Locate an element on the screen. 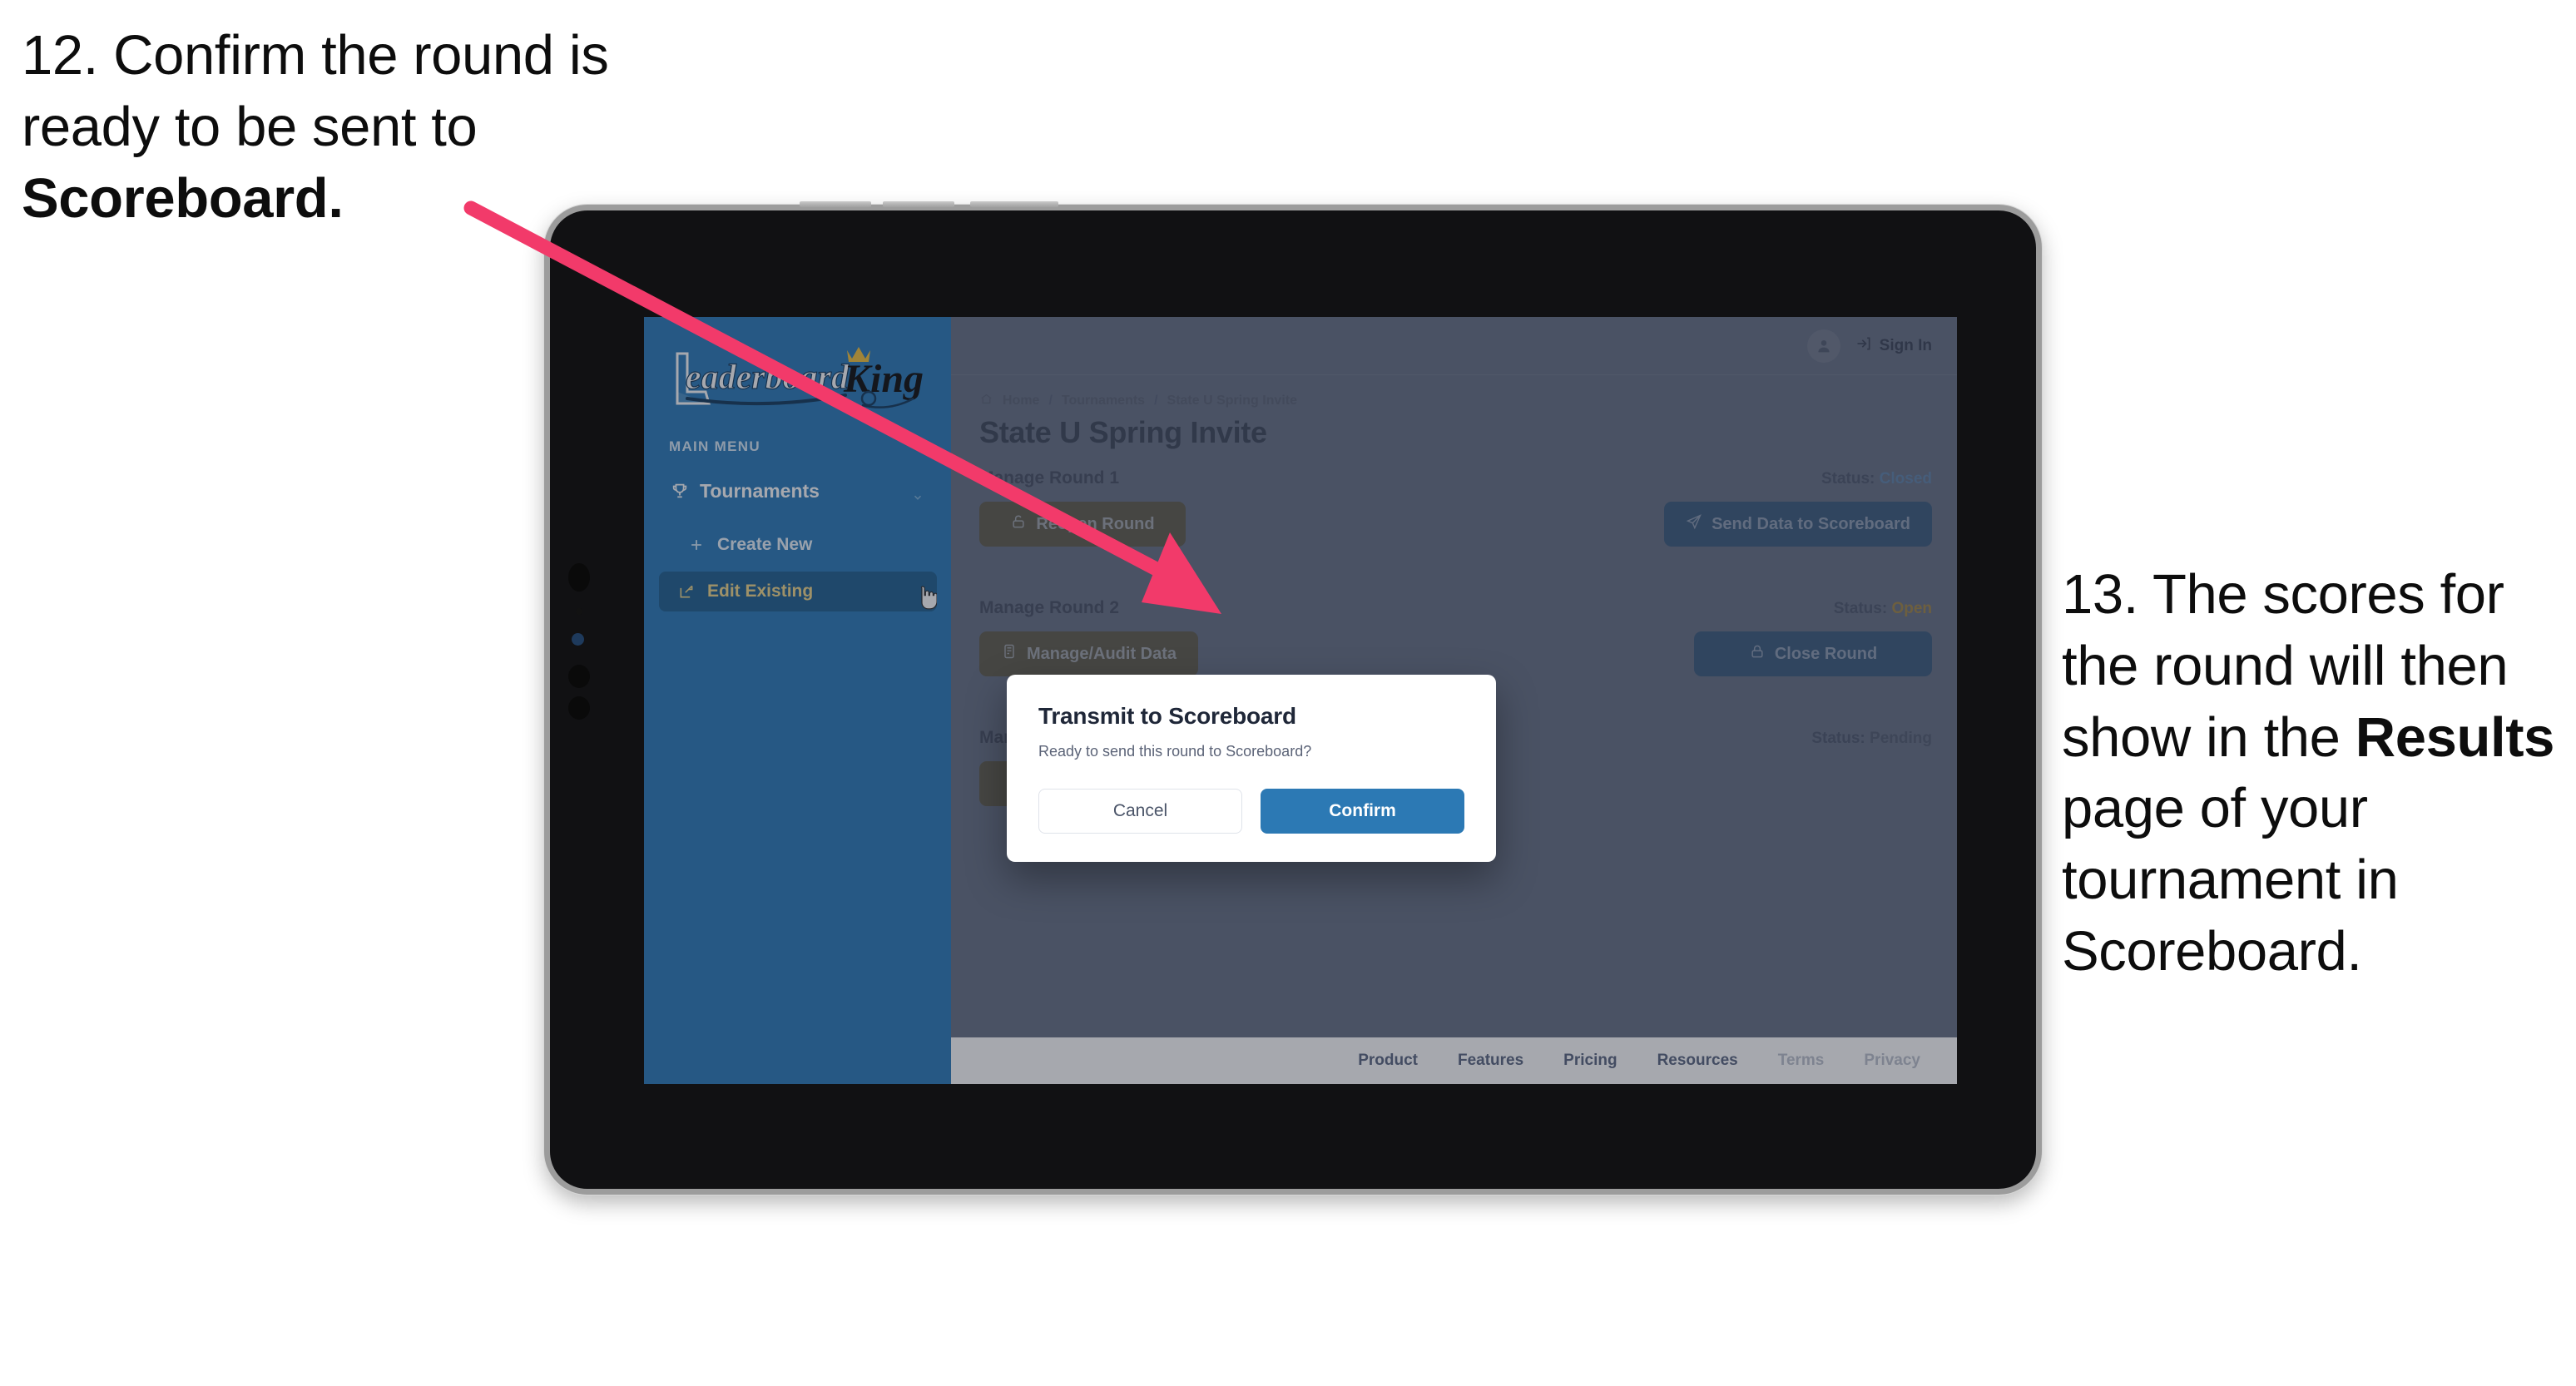  callout-step-13-bold: Results is located at coordinates (2455, 737).